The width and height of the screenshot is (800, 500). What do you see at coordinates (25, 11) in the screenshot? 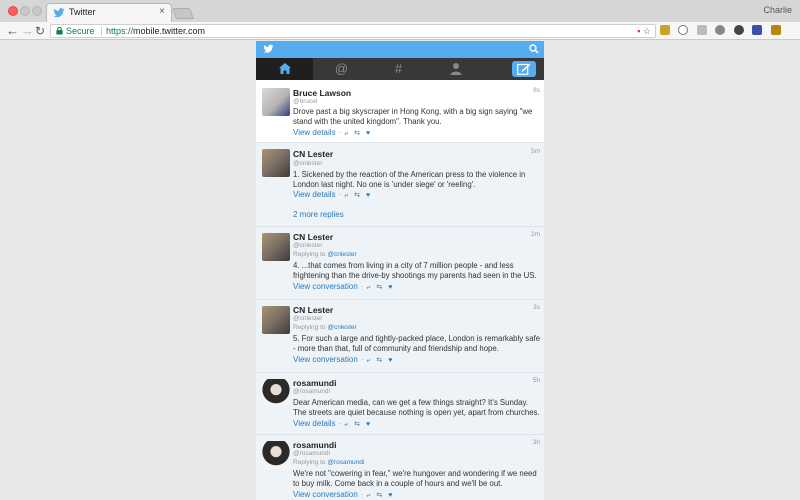
I see `minimize-window-button` at bounding box center [25, 11].